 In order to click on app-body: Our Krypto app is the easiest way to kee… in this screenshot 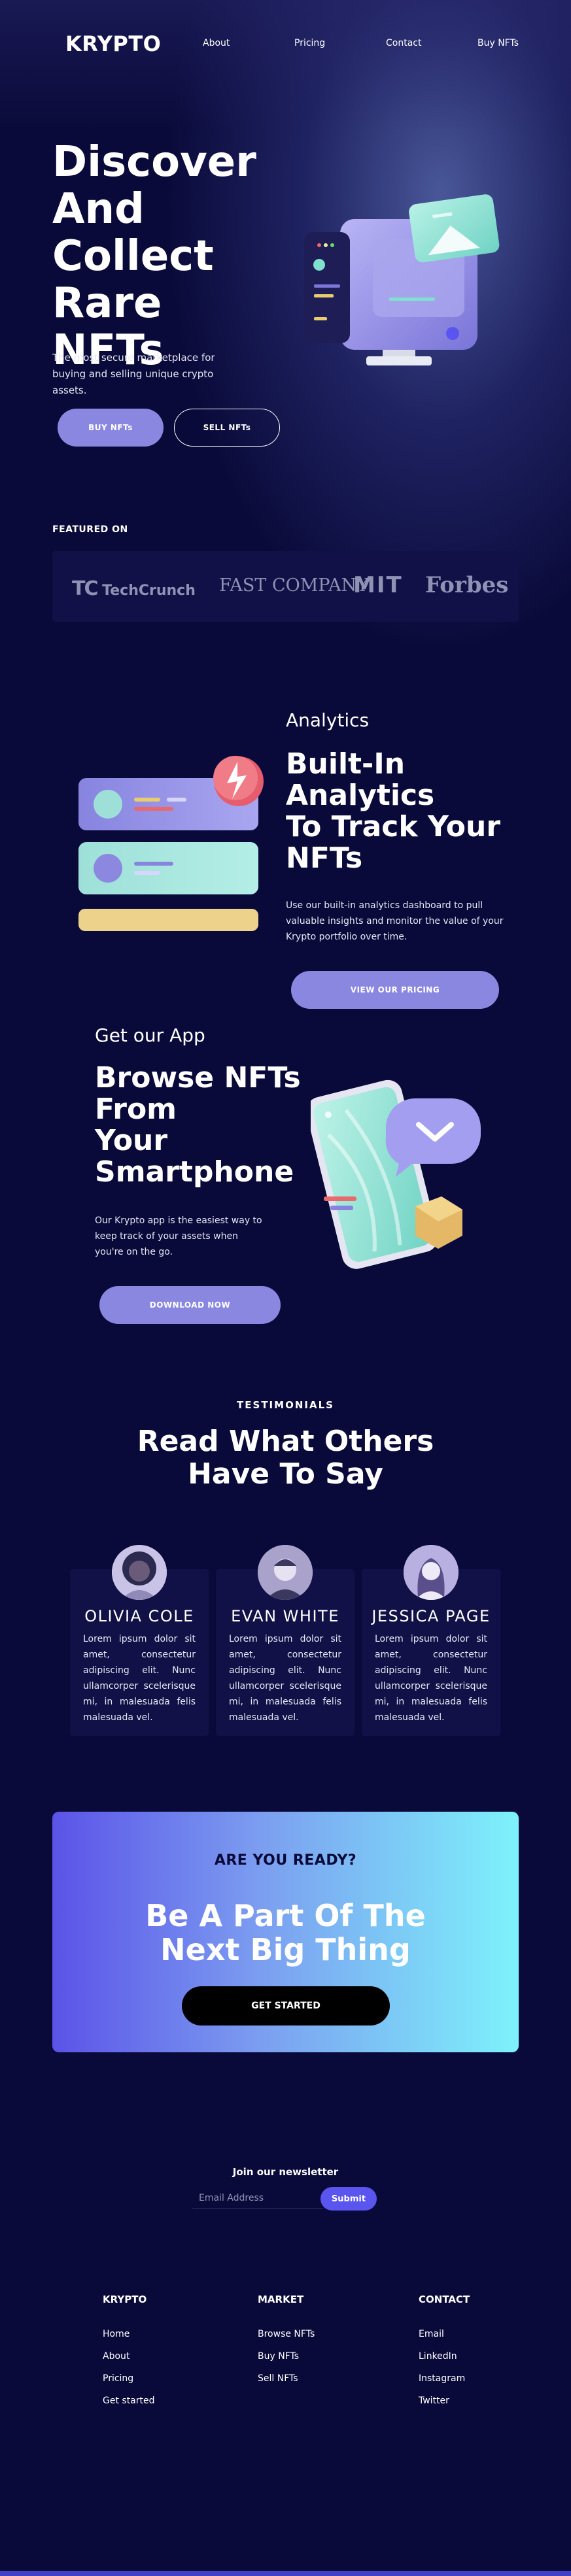, I will do `click(178, 1236)`.